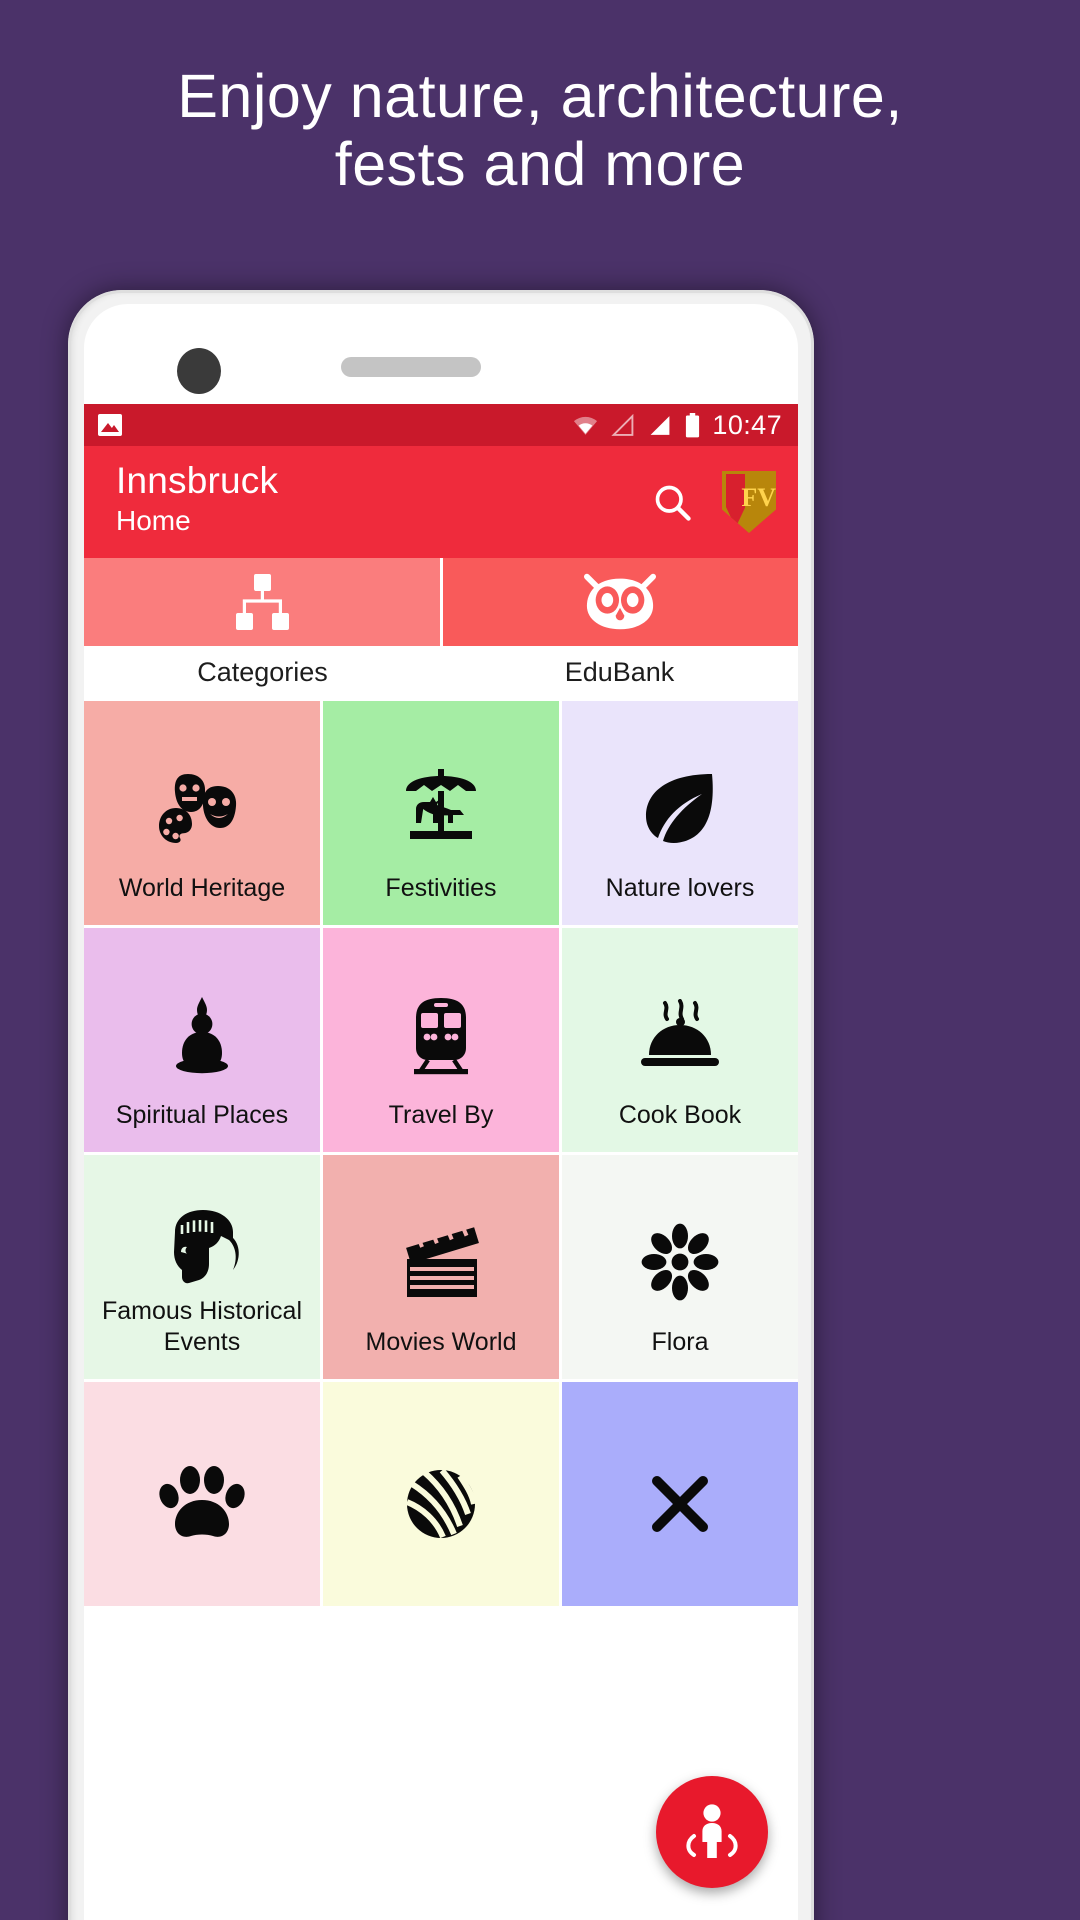 This screenshot has width=1080, height=1920. I want to click on tab-label-categories: Categories, so click(262, 672).